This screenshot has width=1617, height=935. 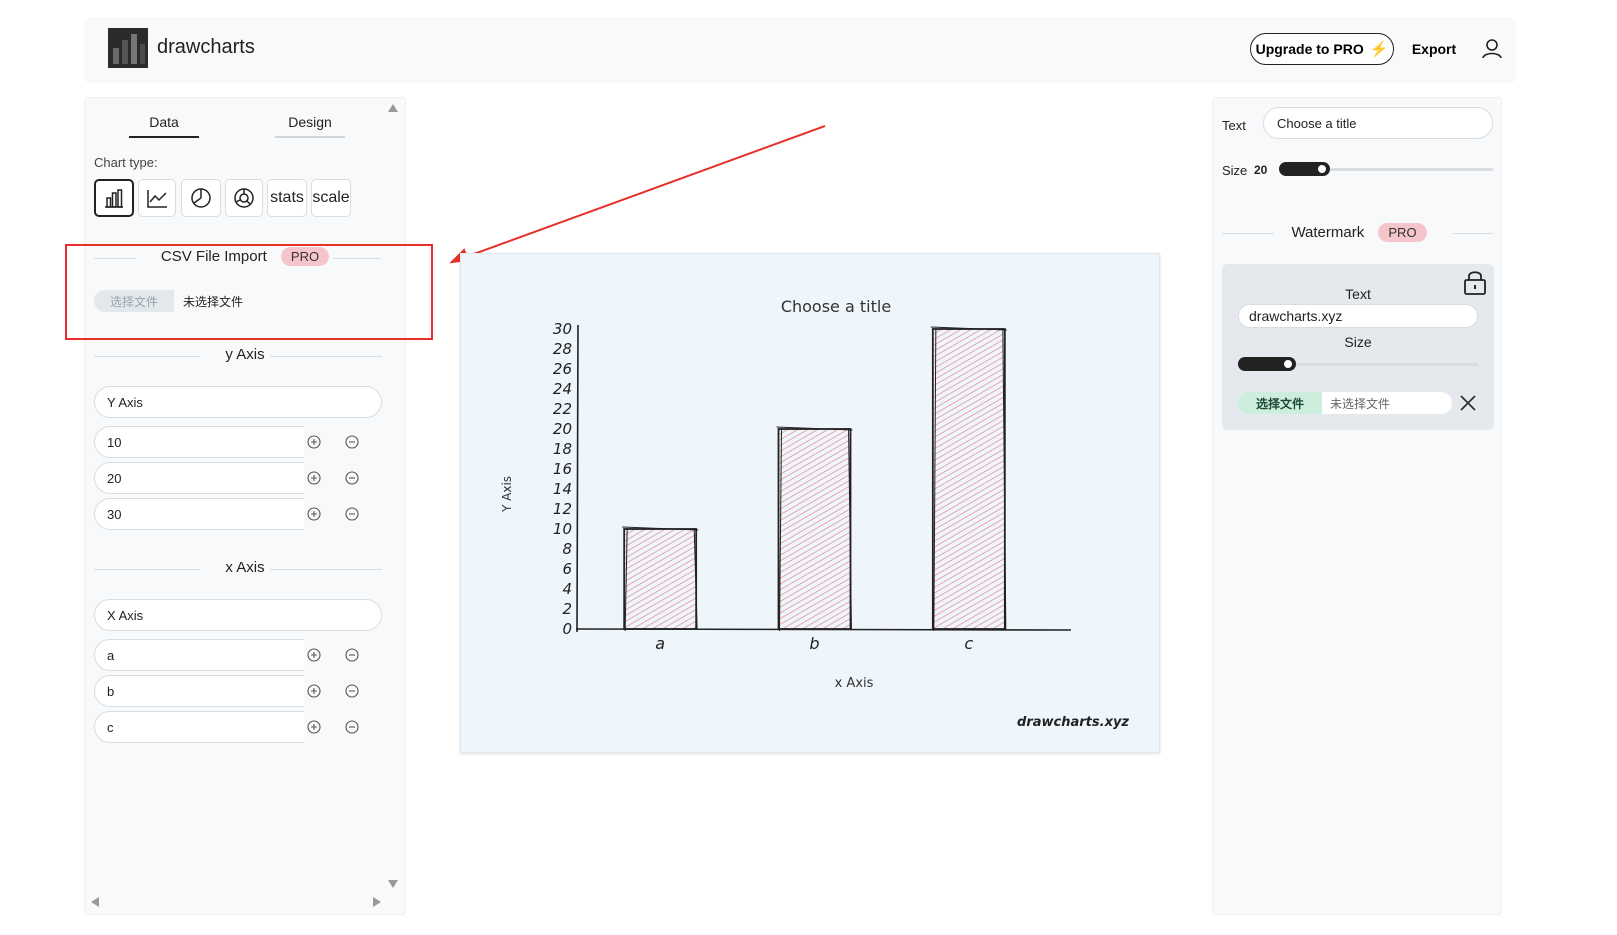 I want to click on chart-watermark: drawcharts.xyz, so click(x=1073, y=722).